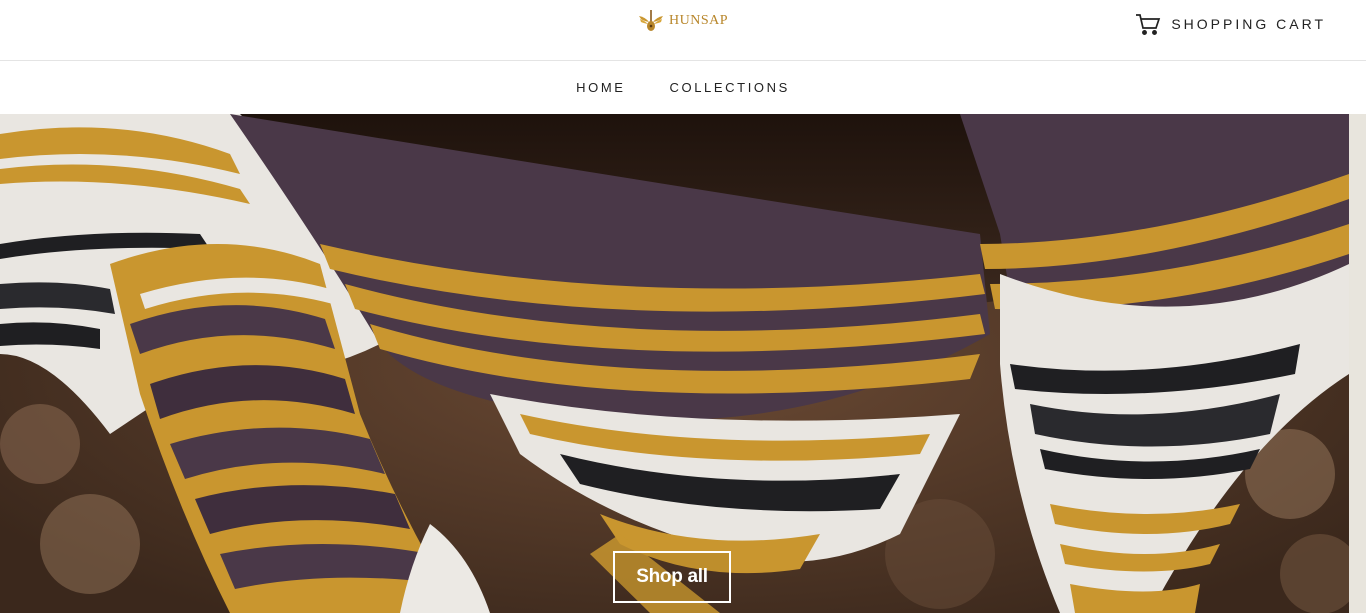 The height and width of the screenshot is (613, 1366). What do you see at coordinates (672, 577) in the screenshot?
I see `shop-all-button: Shop all` at bounding box center [672, 577].